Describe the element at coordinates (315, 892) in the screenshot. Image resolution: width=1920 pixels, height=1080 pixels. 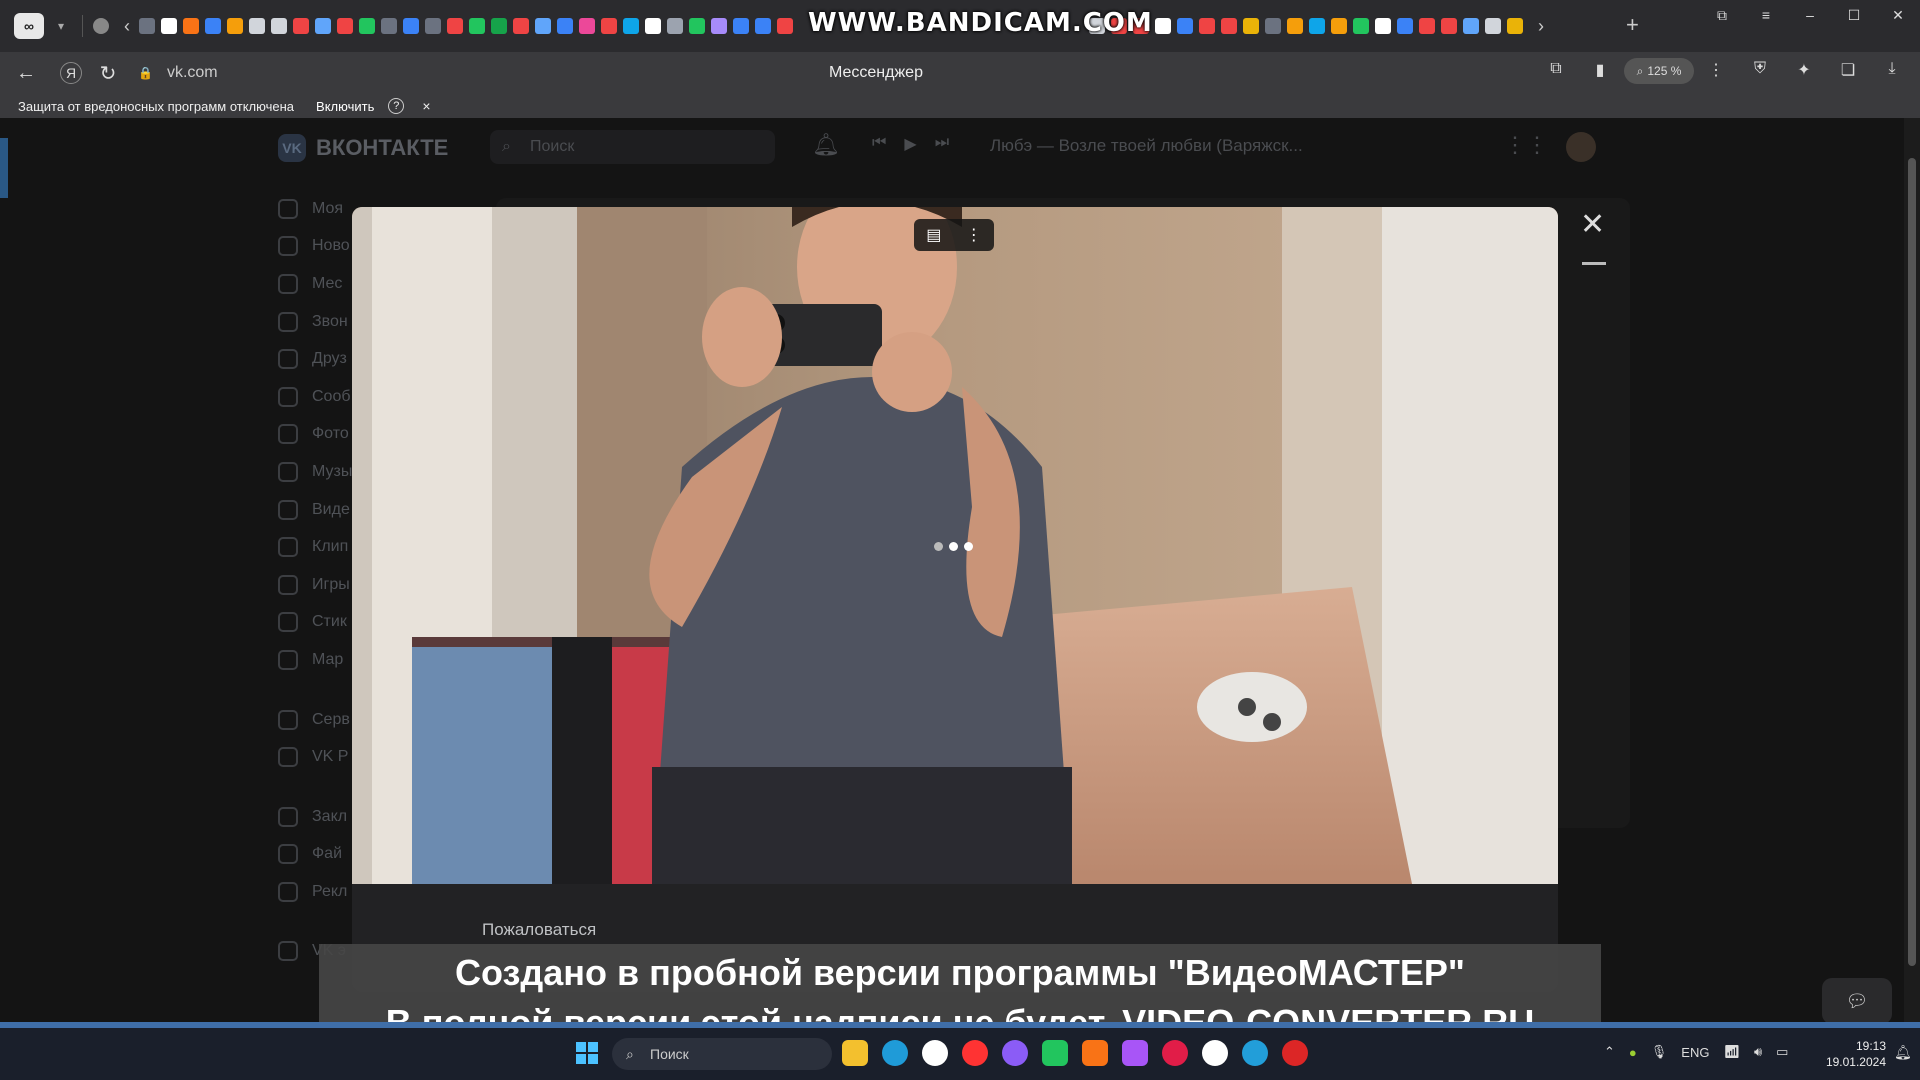
I see `sidebar-item: Рекл` at that location.